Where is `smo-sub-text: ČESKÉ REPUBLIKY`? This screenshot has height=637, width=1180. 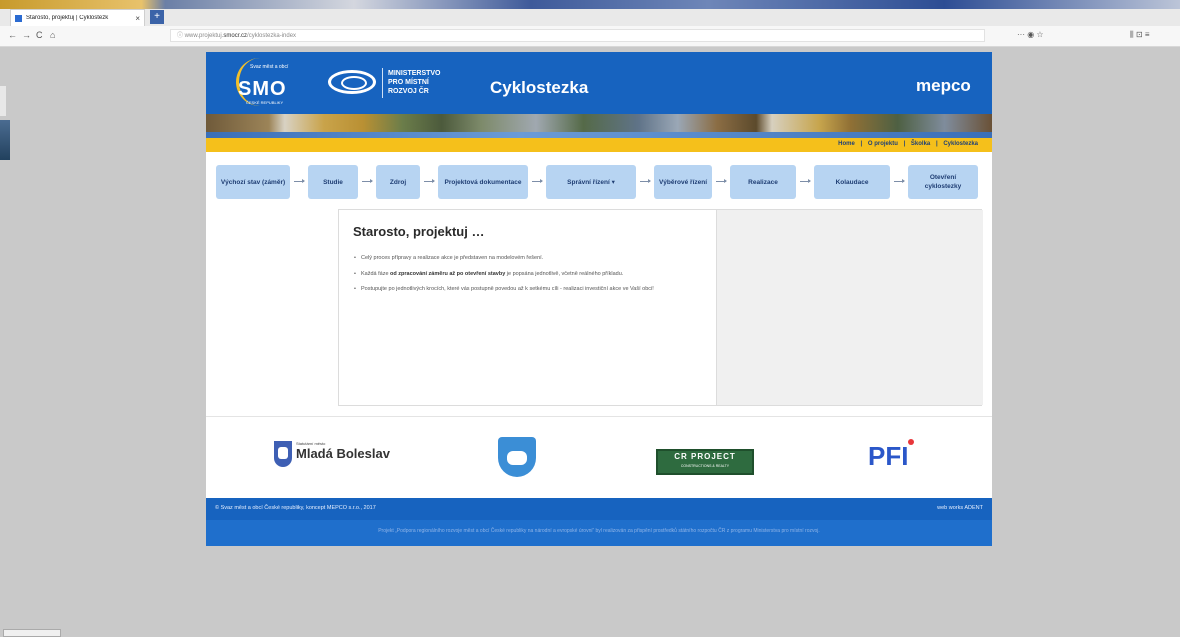 smo-sub-text: ČESKÉ REPUBLIKY is located at coordinates (265, 102).